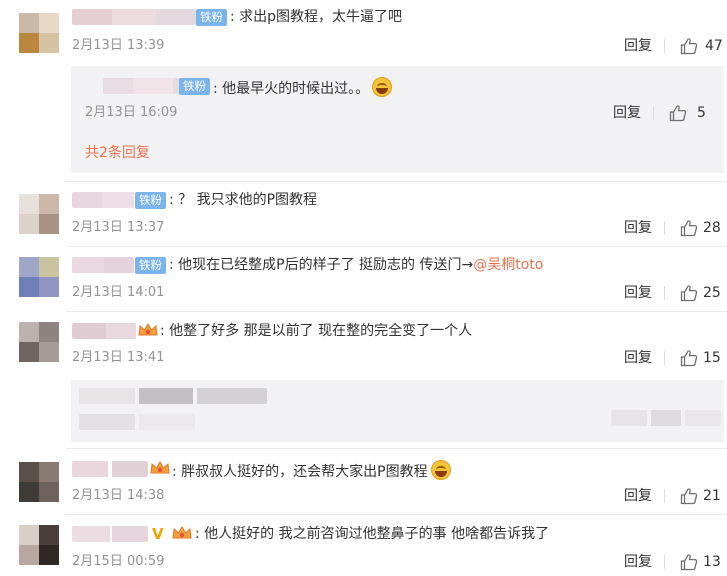  Describe the element at coordinates (363, 481) in the screenshot. I see `comment-item: : 胖叔叔人挺好的，还会帮大家出P图教程 2月13日 14:38 回复 21` at that location.